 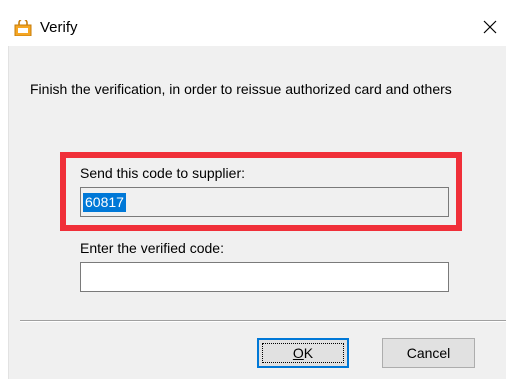 I want to click on cancel-button: Cancel, so click(x=428, y=353).